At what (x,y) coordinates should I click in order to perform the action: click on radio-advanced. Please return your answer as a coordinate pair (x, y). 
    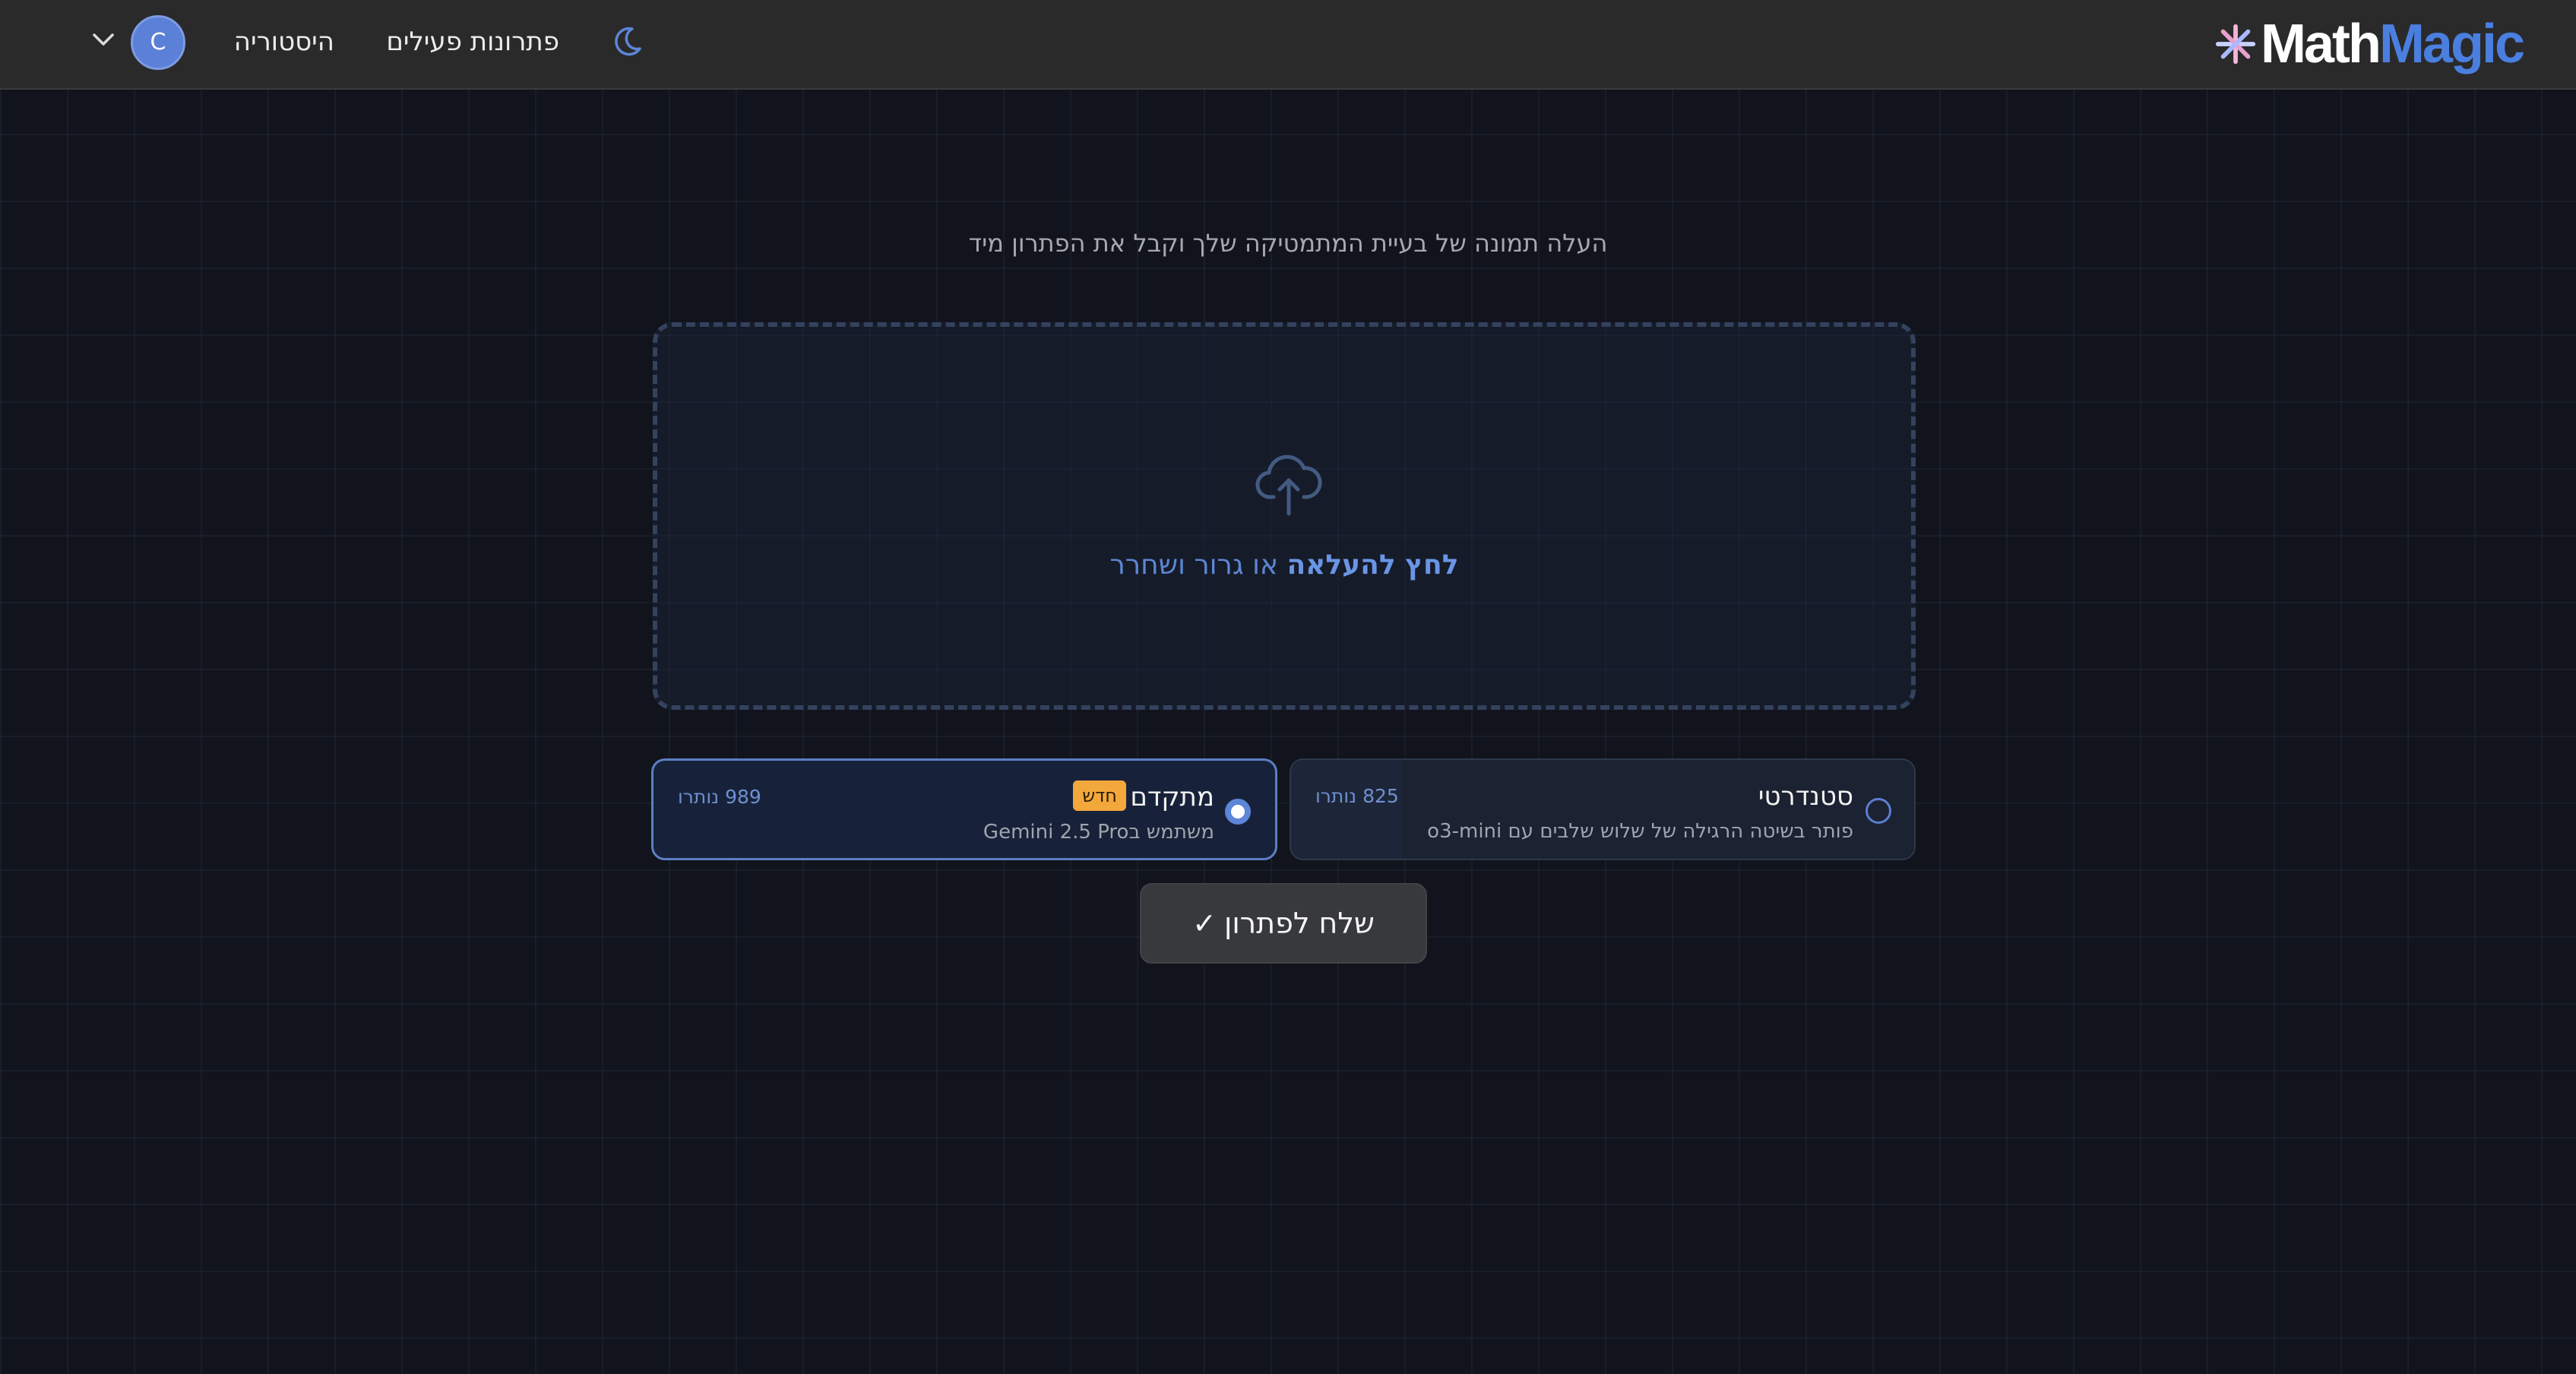
    Looking at the image, I should click on (1238, 812).